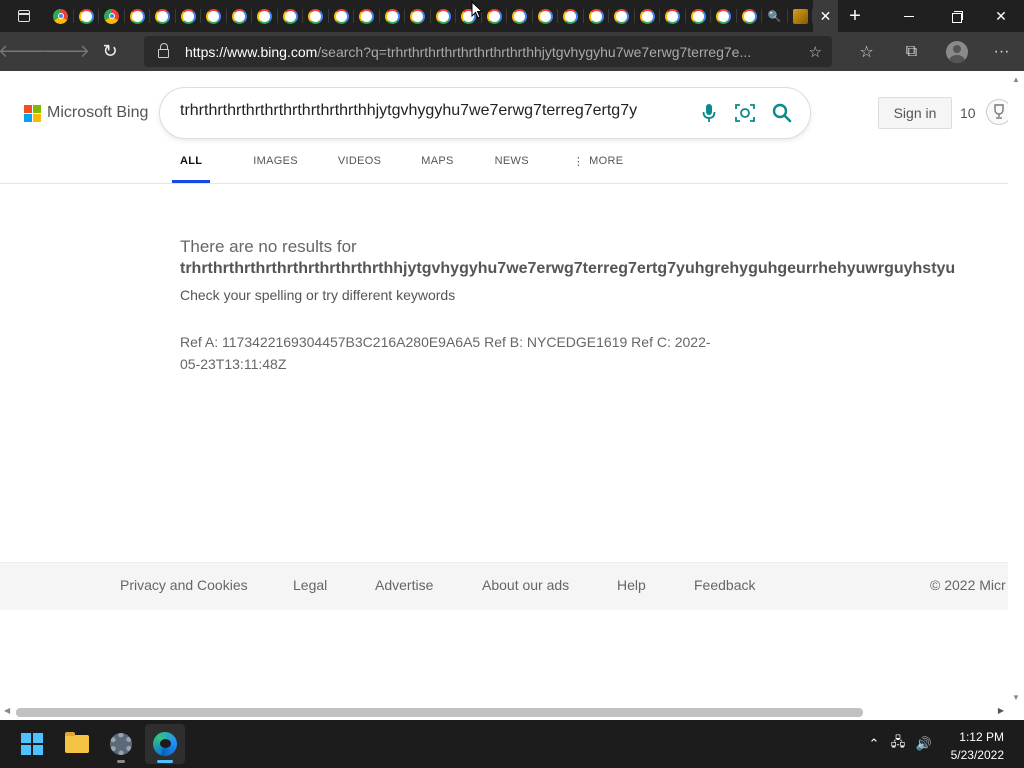 This screenshot has height=768, width=1024. Describe the element at coordinates (359, 165) in the screenshot. I see `tab-videos: VIDEOS` at that location.